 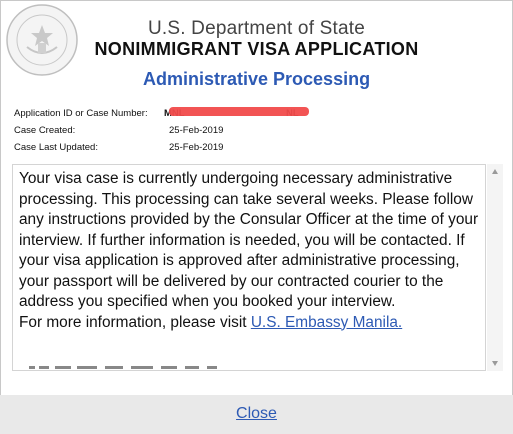 What do you see at coordinates (326, 322) in the screenshot?
I see `embassy-link: U.S. Embassy Manila.` at bounding box center [326, 322].